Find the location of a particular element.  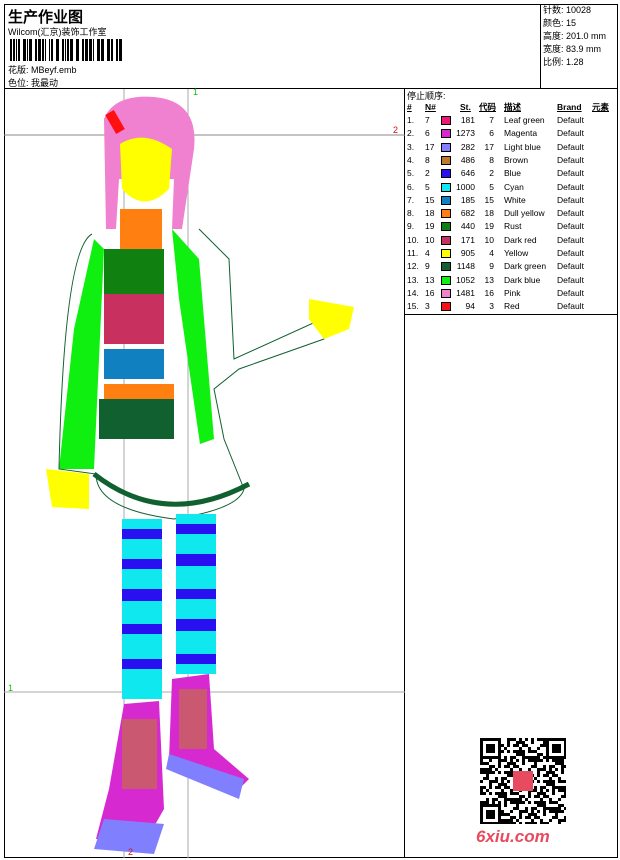

table-row: 13. 13 1052 13 Dark blue Default is located at coordinates (495, 279).